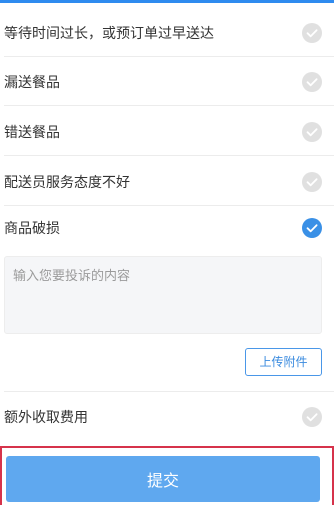  Describe the element at coordinates (32, 82) in the screenshot. I see `option-label: 漏送餐品` at that location.